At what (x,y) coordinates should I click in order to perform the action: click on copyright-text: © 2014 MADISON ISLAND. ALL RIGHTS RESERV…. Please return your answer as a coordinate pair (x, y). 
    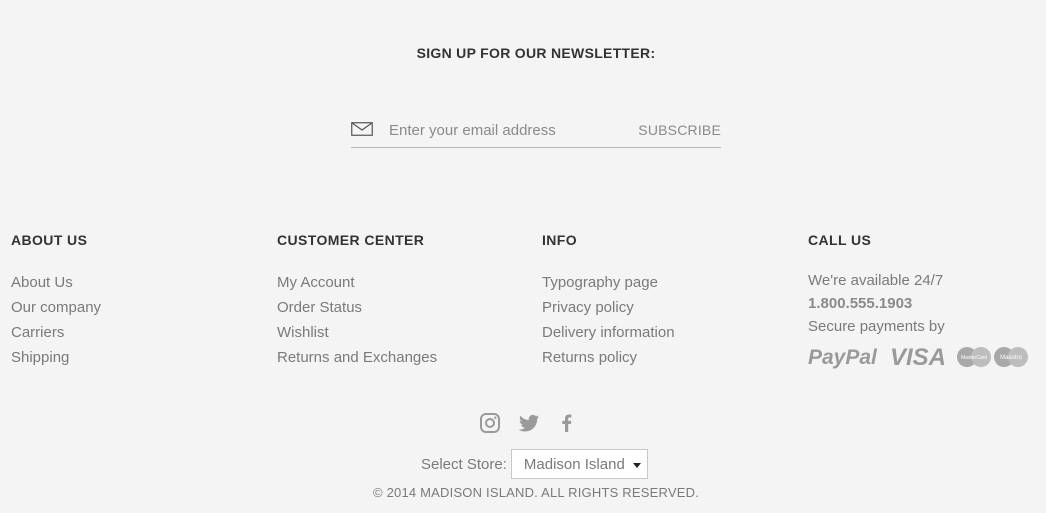
    Looking at the image, I should click on (536, 492).